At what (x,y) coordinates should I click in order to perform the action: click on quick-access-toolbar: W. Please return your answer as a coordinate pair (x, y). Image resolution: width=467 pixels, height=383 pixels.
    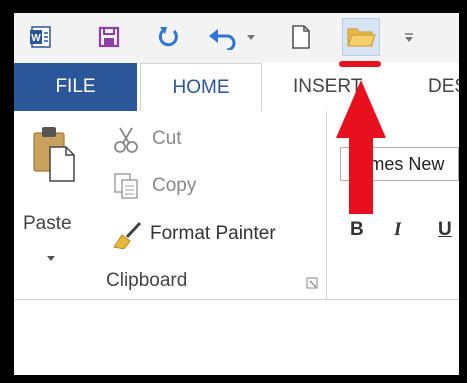
    Looking at the image, I should click on (236, 38).